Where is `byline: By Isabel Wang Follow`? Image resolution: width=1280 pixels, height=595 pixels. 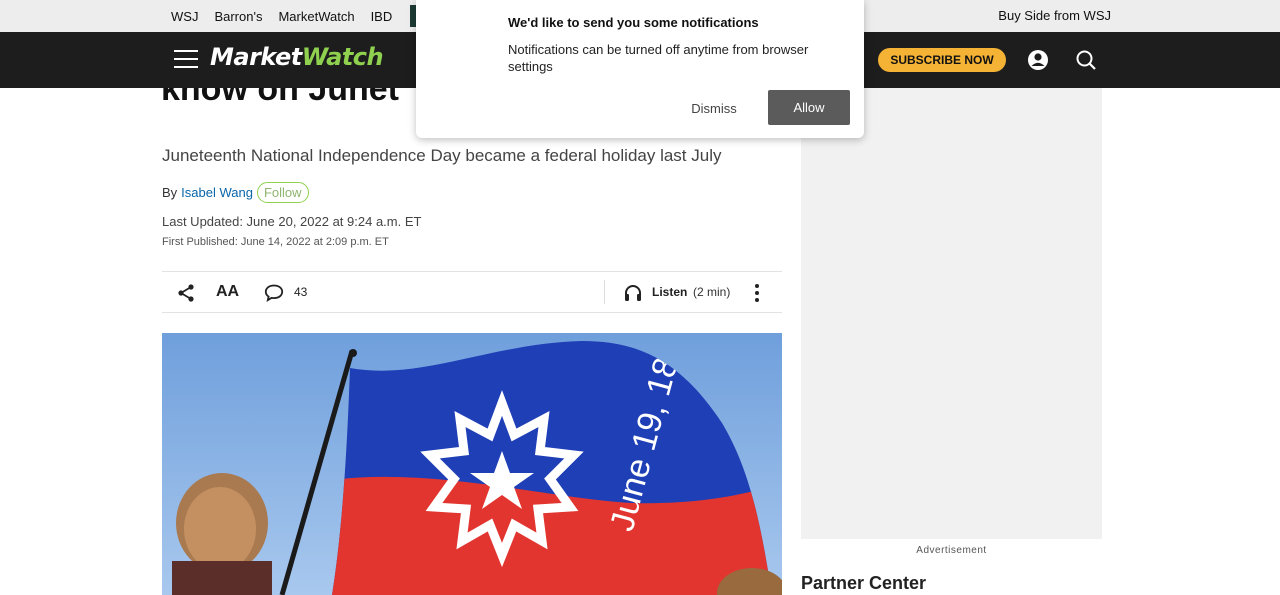
byline: By Isabel Wang Follow is located at coordinates (235, 192).